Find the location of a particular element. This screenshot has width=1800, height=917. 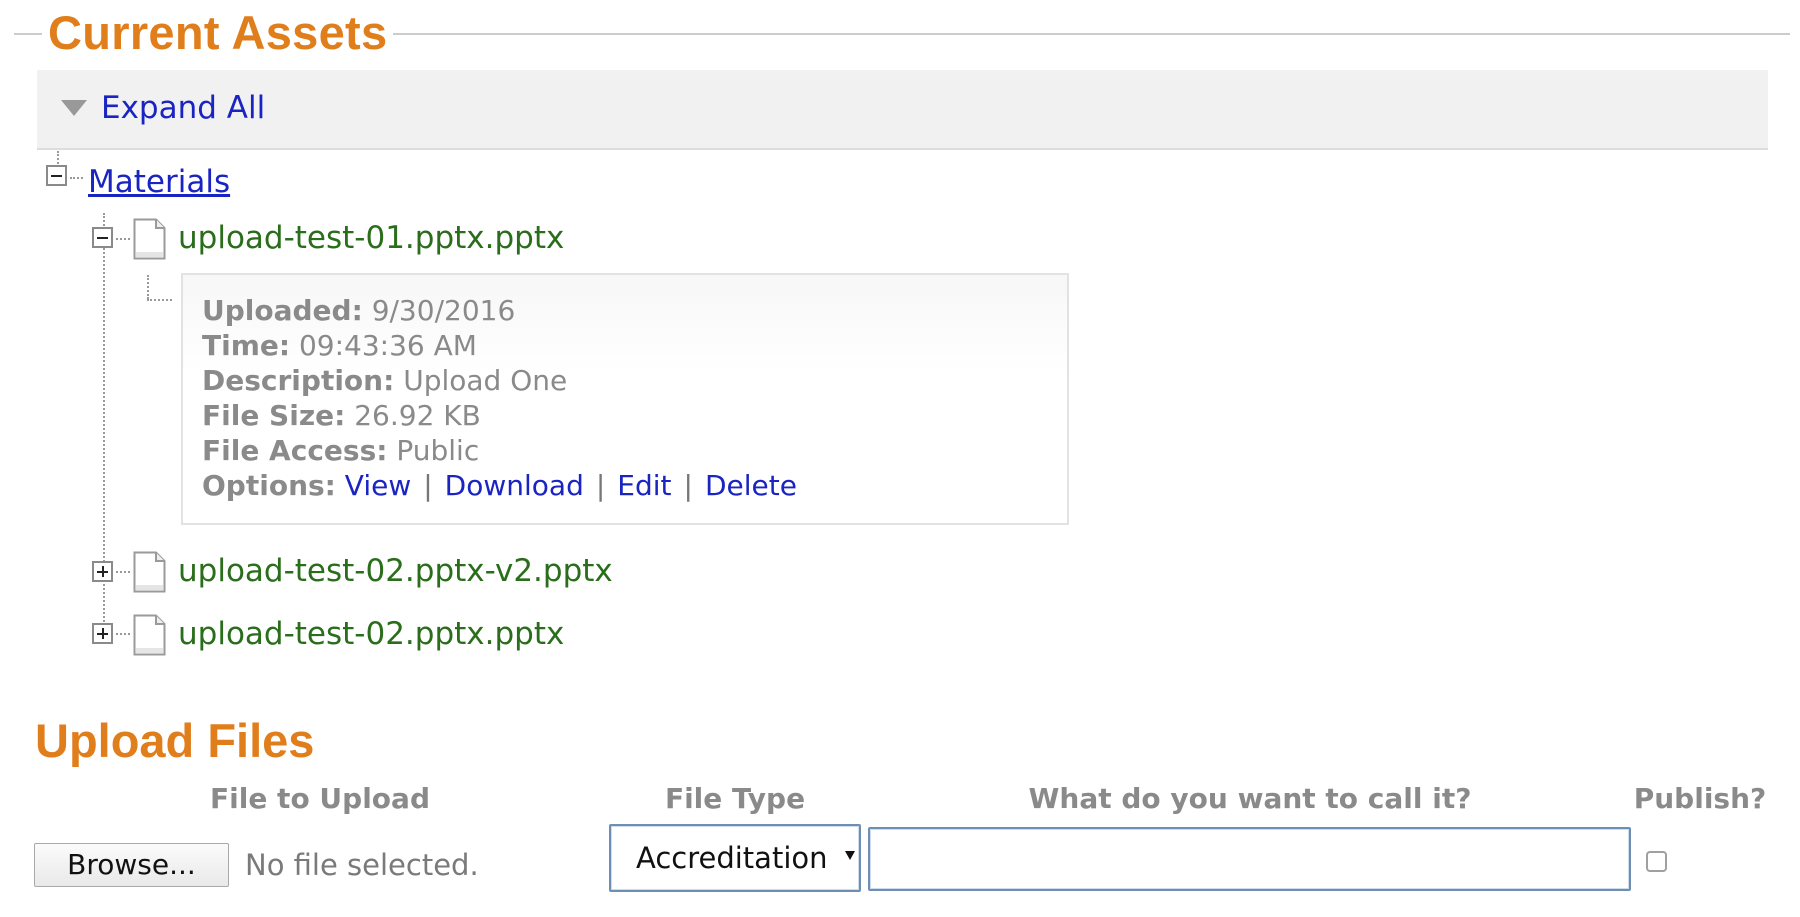

upload-files-title: Upload Files is located at coordinates (175, 740).